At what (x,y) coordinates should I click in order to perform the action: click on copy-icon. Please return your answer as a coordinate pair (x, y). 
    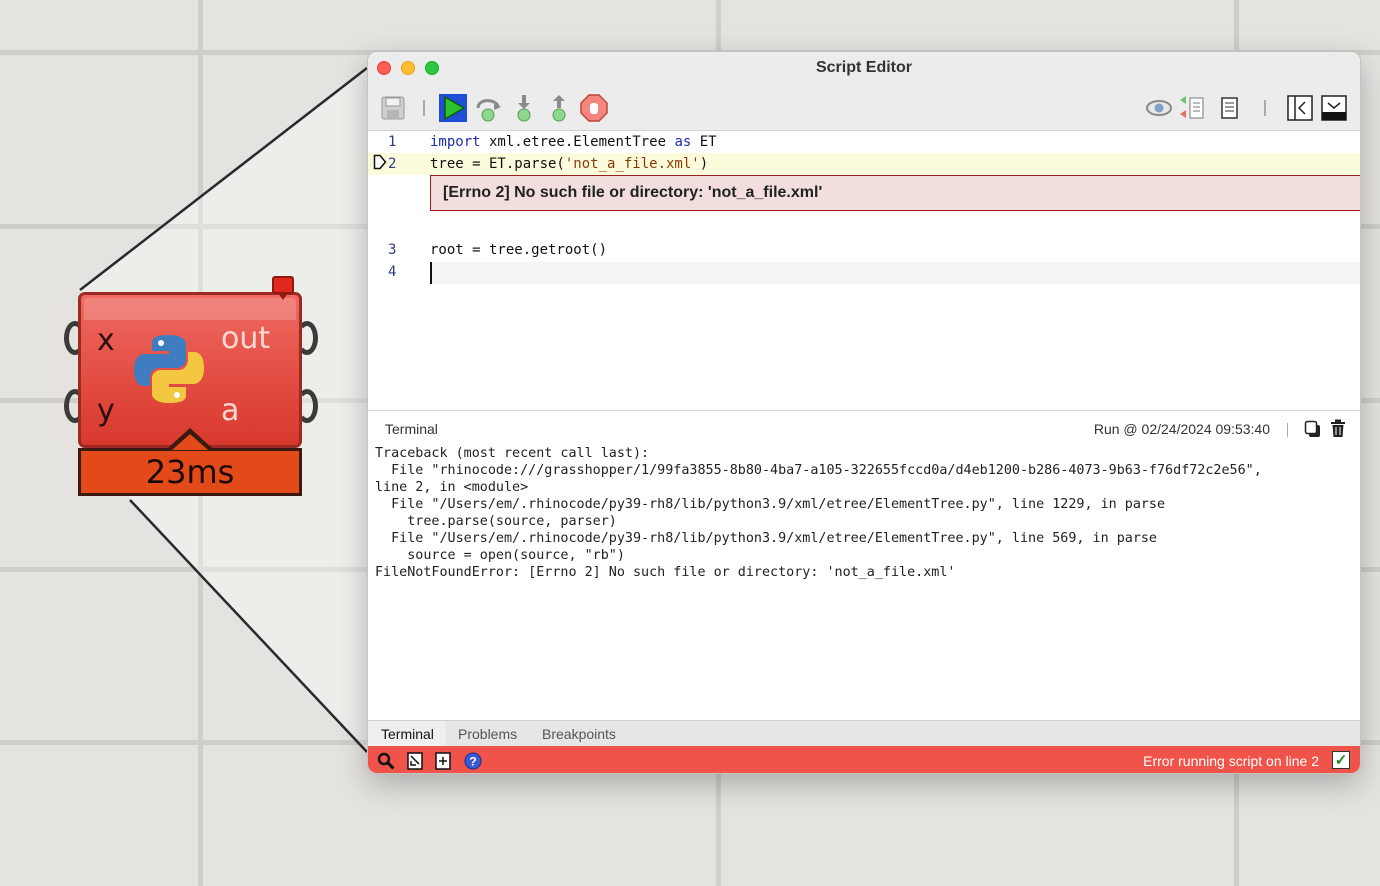
    Looking at the image, I should click on (1313, 429).